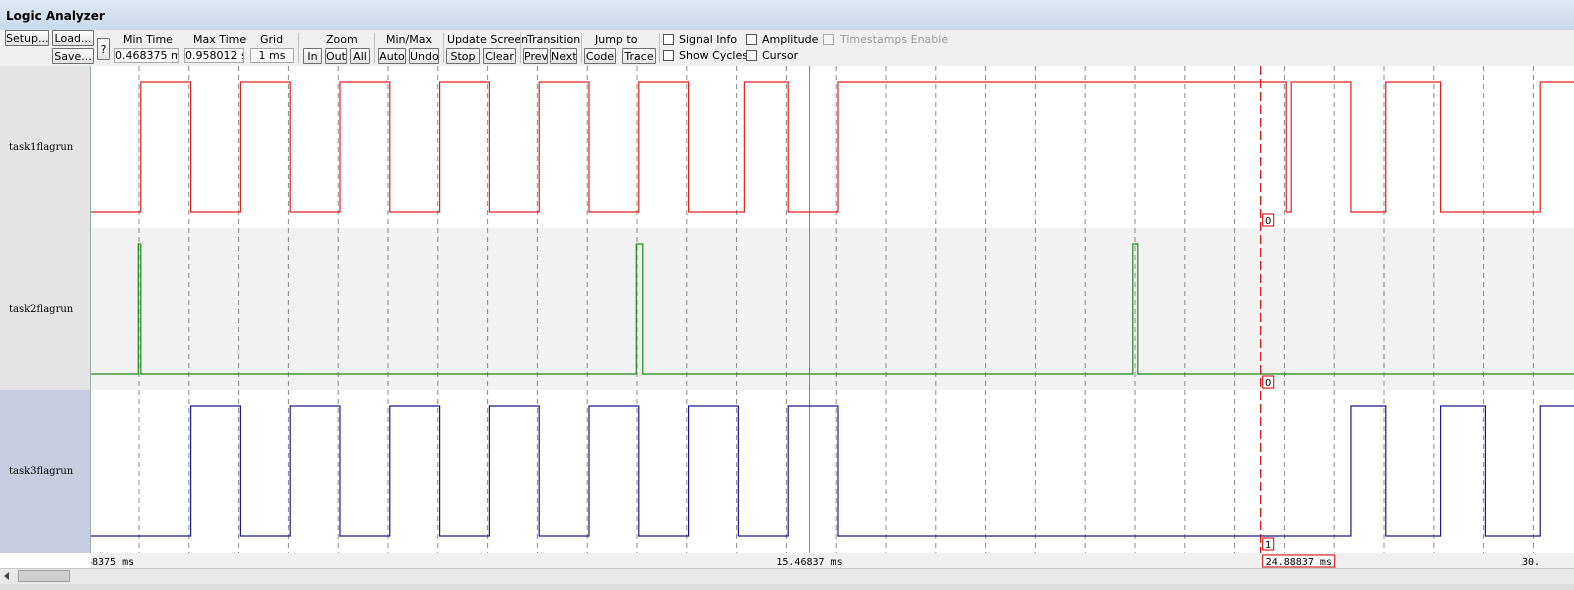 This screenshot has width=1574, height=590. I want to click on time-axis-label: 30., so click(1531, 562).